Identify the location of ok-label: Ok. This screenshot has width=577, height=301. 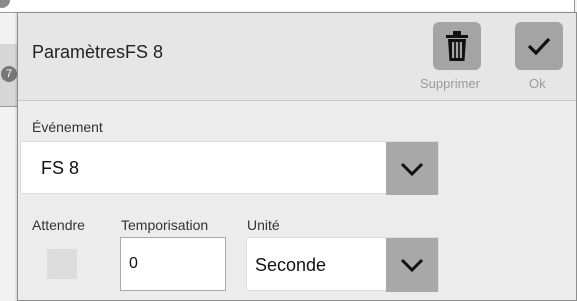
(537, 83).